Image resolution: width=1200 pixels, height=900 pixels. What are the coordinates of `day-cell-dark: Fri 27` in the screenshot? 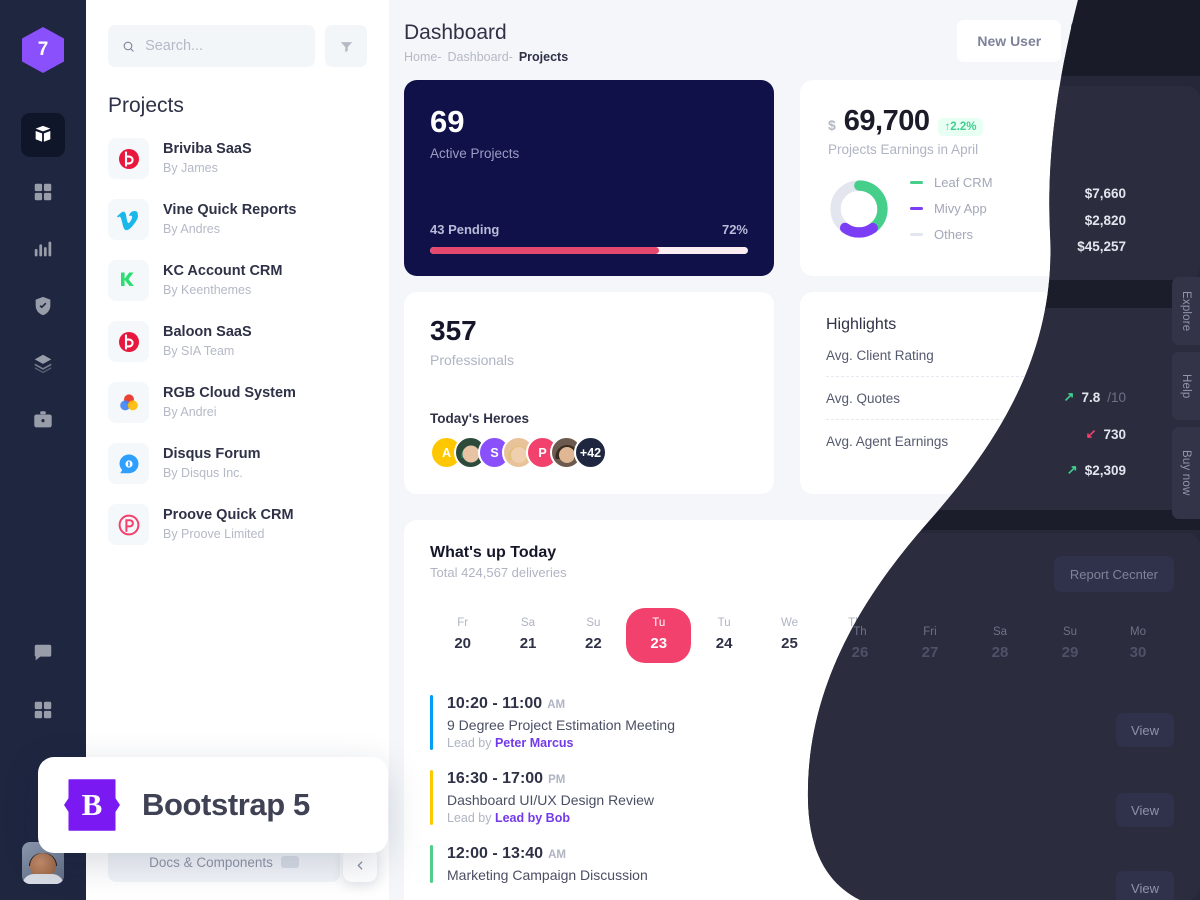 It's located at (930, 643).